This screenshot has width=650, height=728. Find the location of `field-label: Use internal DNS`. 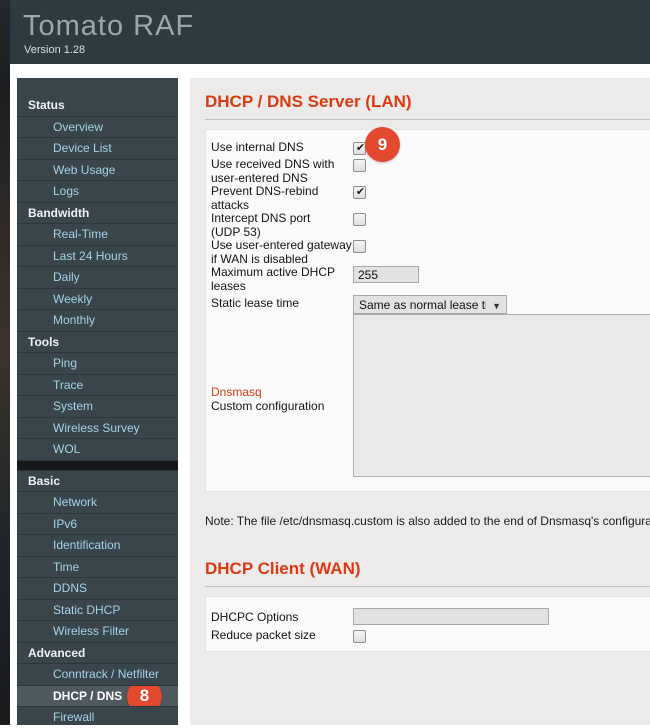

field-label: Use internal DNS is located at coordinates (257, 147).